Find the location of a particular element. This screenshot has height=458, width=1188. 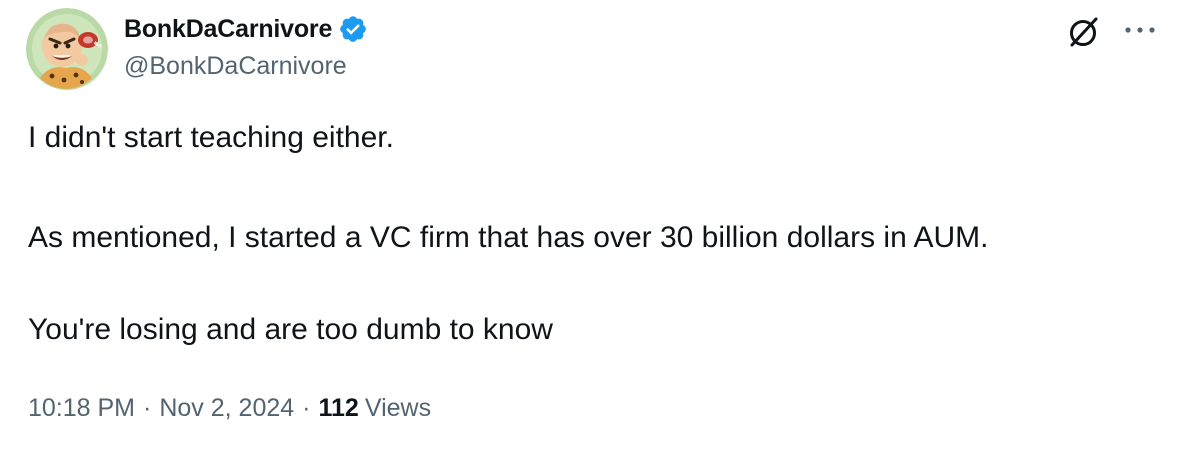

avatar is located at coordinates (67, 49).